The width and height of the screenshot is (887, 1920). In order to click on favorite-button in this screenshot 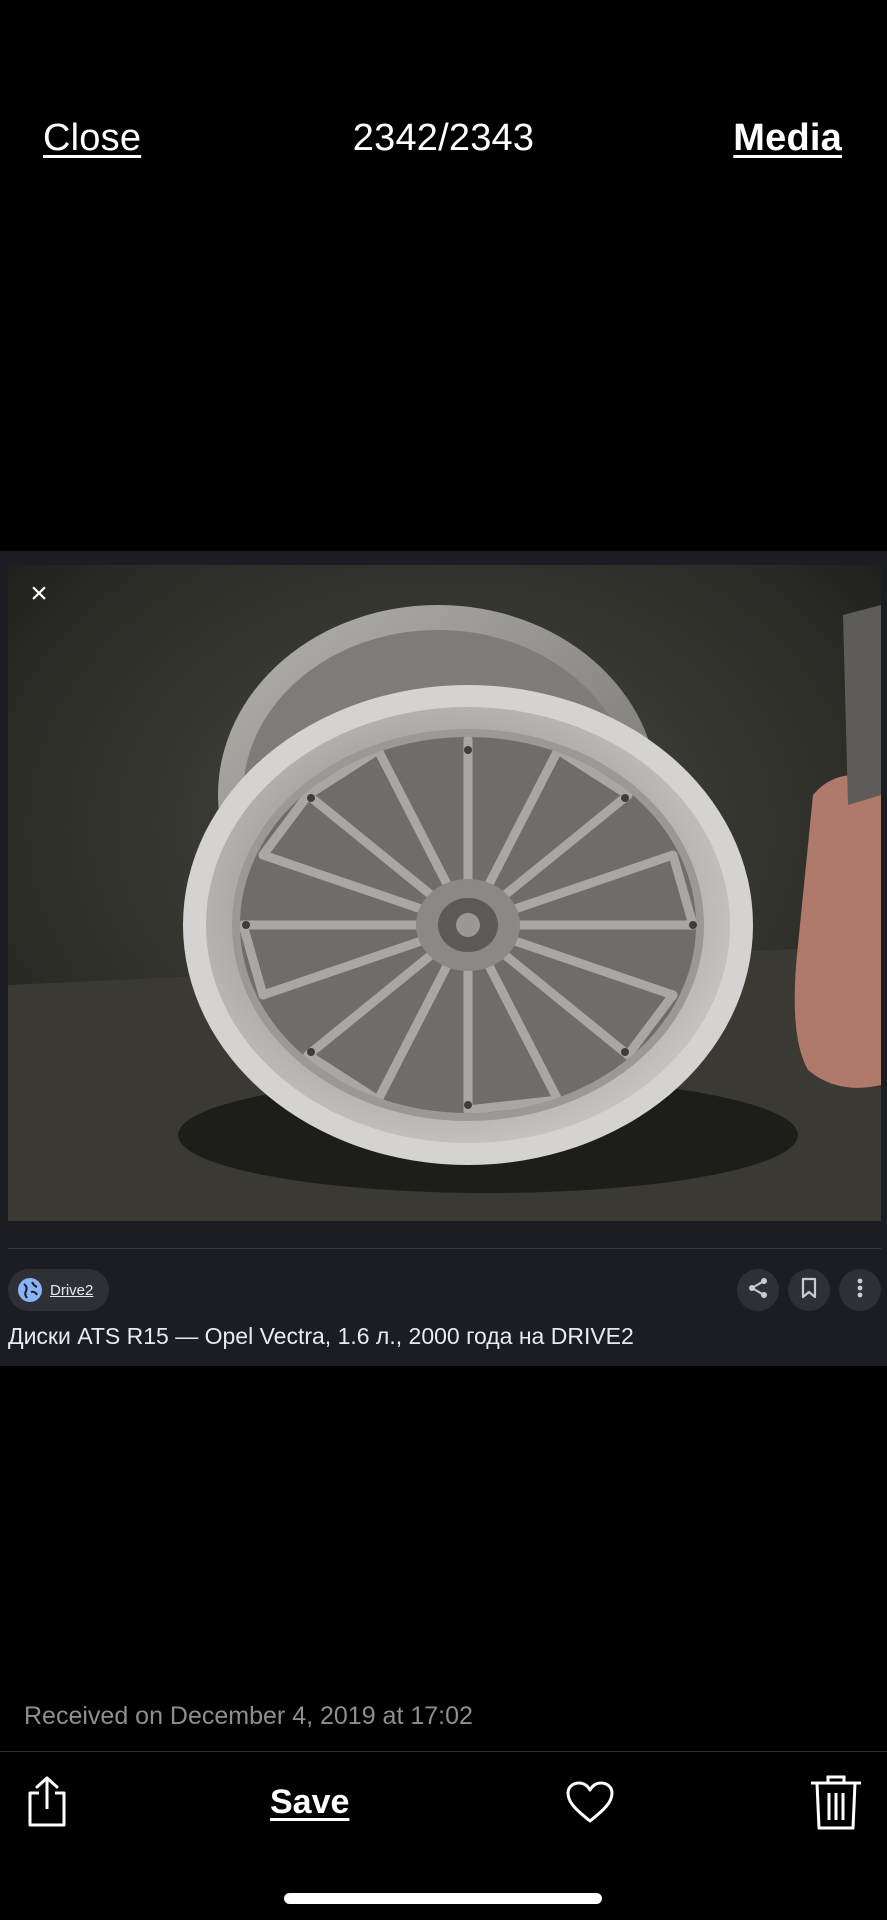, I will do `click(590, 1804)`.